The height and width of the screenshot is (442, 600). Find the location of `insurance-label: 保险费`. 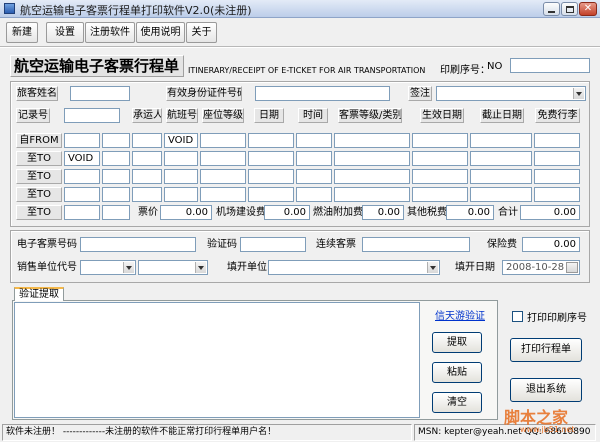

insurance-label: 保险费 is located at coordinates (502, 244).